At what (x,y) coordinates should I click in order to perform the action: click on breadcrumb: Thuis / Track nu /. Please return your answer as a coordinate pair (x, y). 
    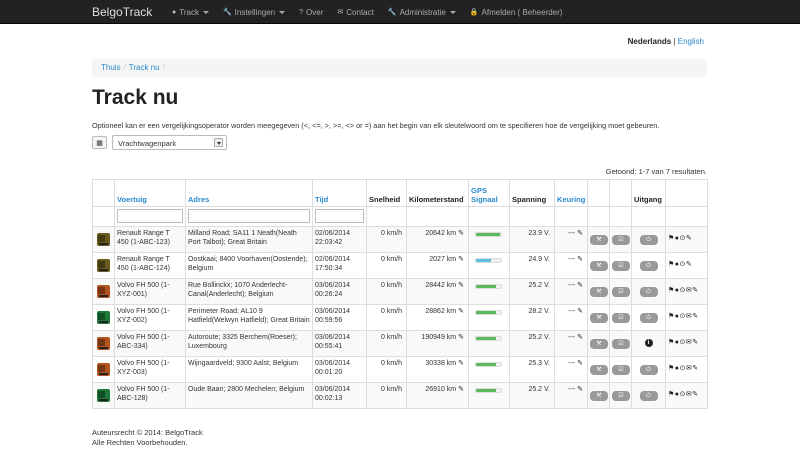
    Looking at the image, I should click on (399, 68).